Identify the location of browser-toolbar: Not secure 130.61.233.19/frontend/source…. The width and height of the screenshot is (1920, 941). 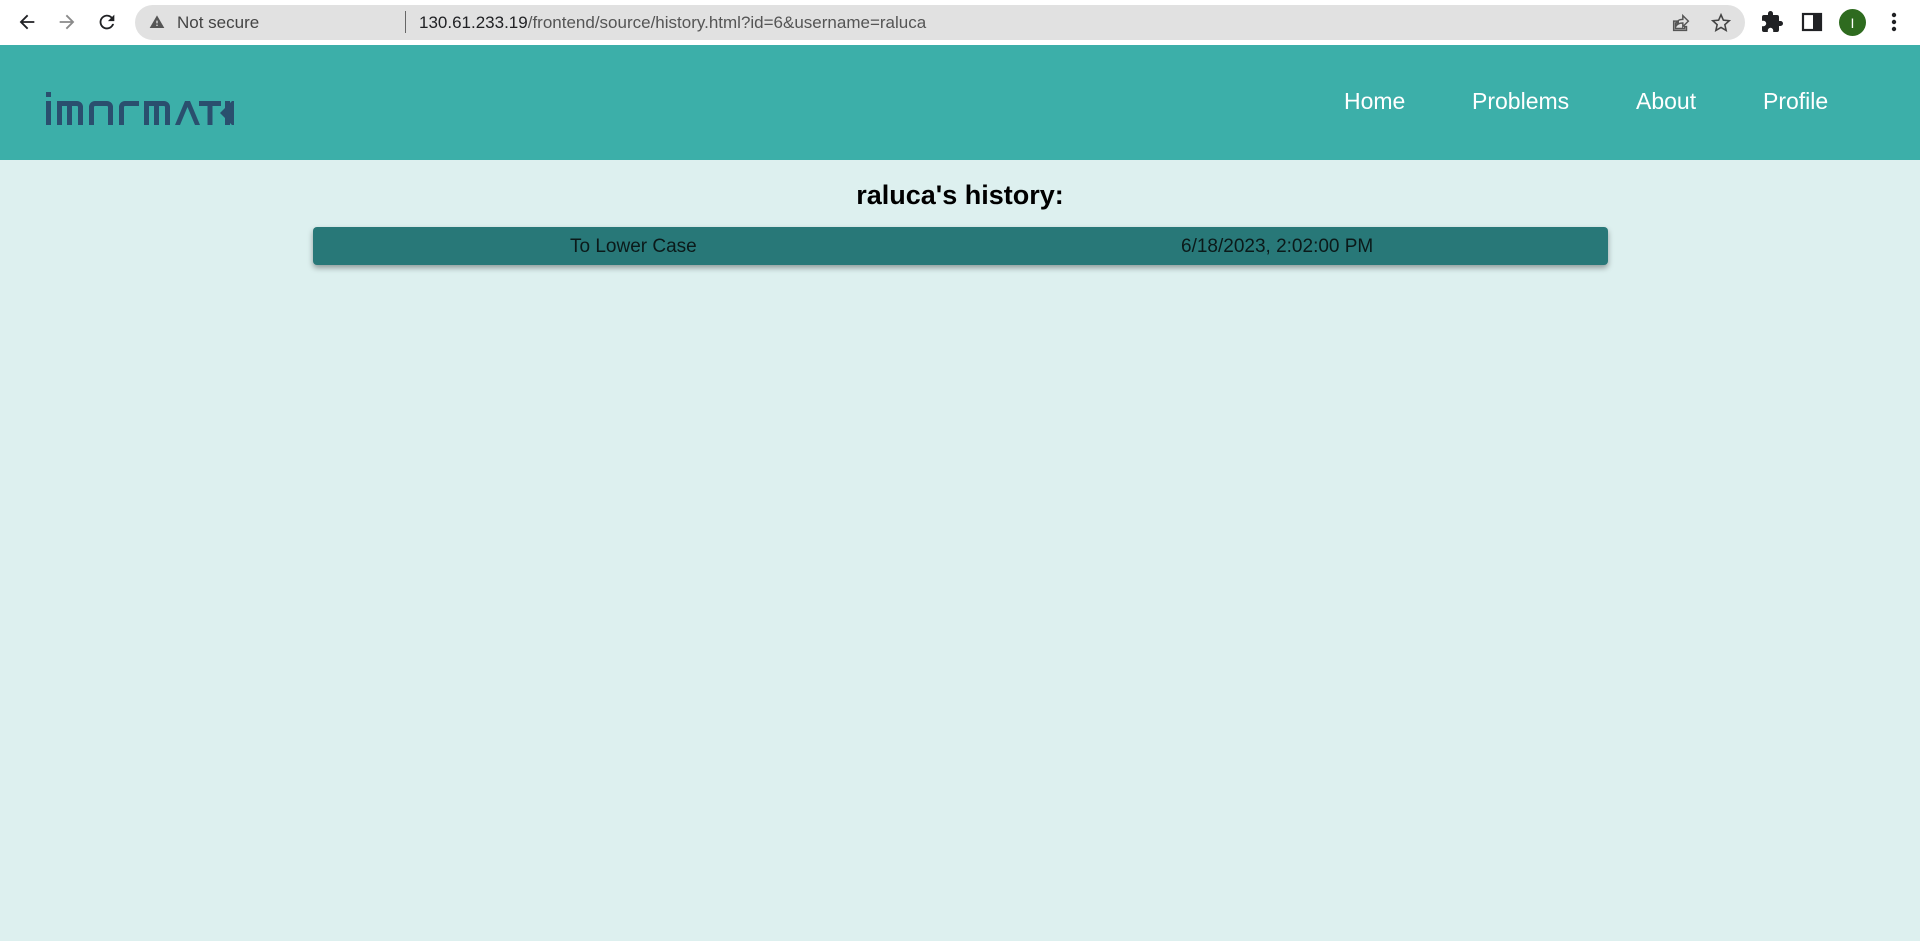
(960, 22).